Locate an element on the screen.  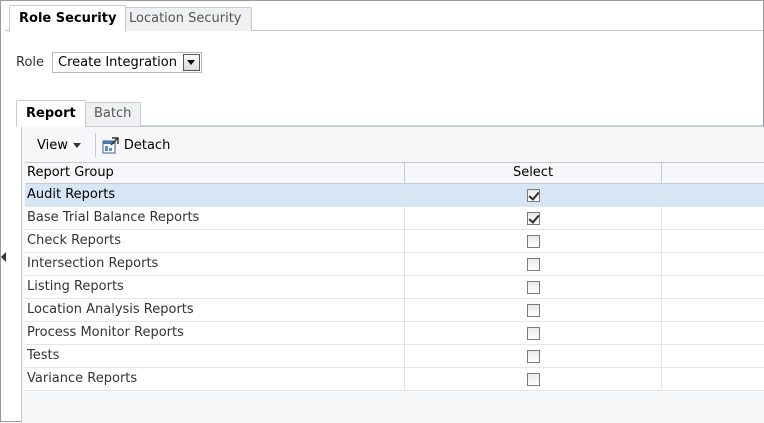
column-header-report-group: Report Group is located at coordinates (215, 173).